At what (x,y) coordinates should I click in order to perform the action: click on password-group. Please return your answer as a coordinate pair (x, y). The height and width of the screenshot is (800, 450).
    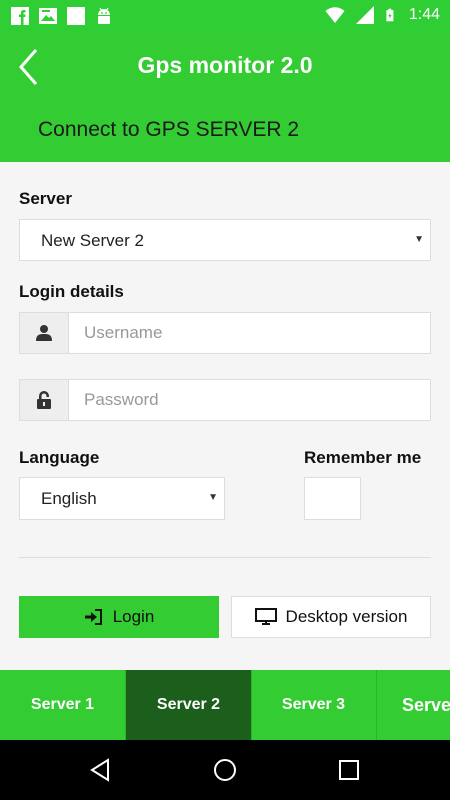
    Looking at the image, I should click on (225, 400).